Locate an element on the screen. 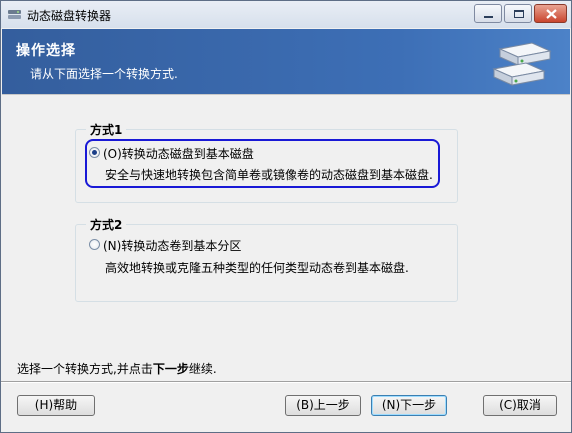 This screenshot has width=572, height=433. minimize-icon is located at coordinates (488, 17).